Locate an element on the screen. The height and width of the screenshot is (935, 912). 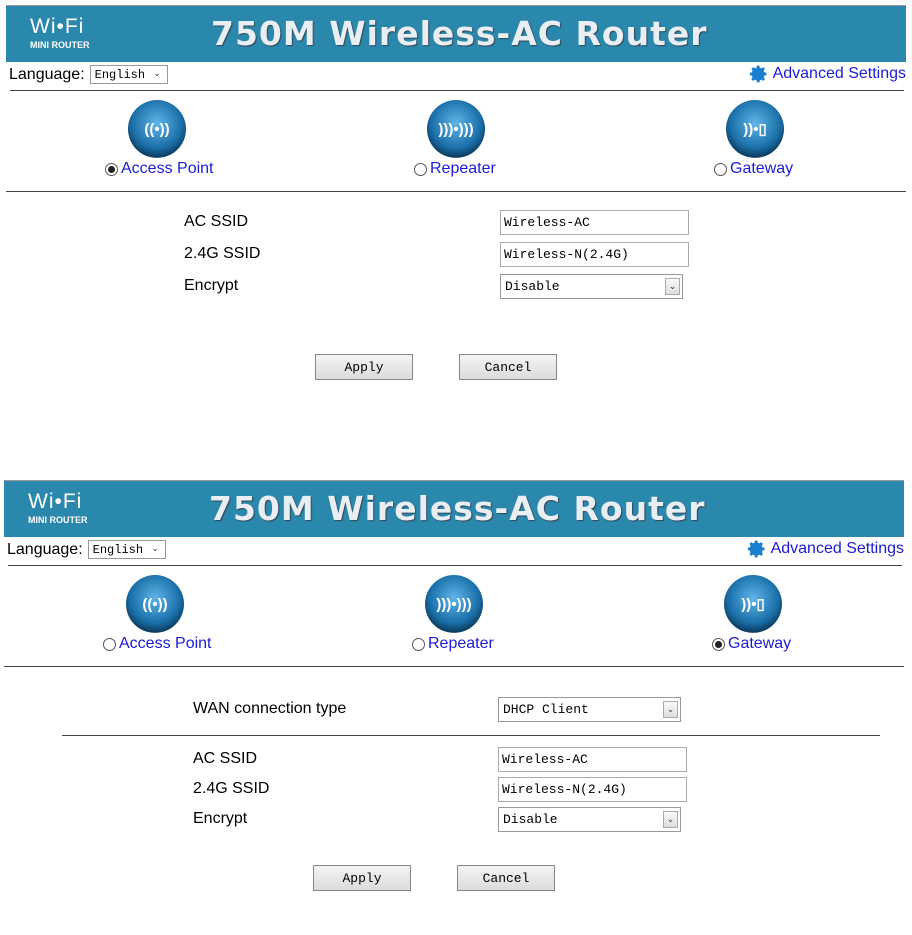
wan-label: WAN connection type is located at coordinates (270, 708).